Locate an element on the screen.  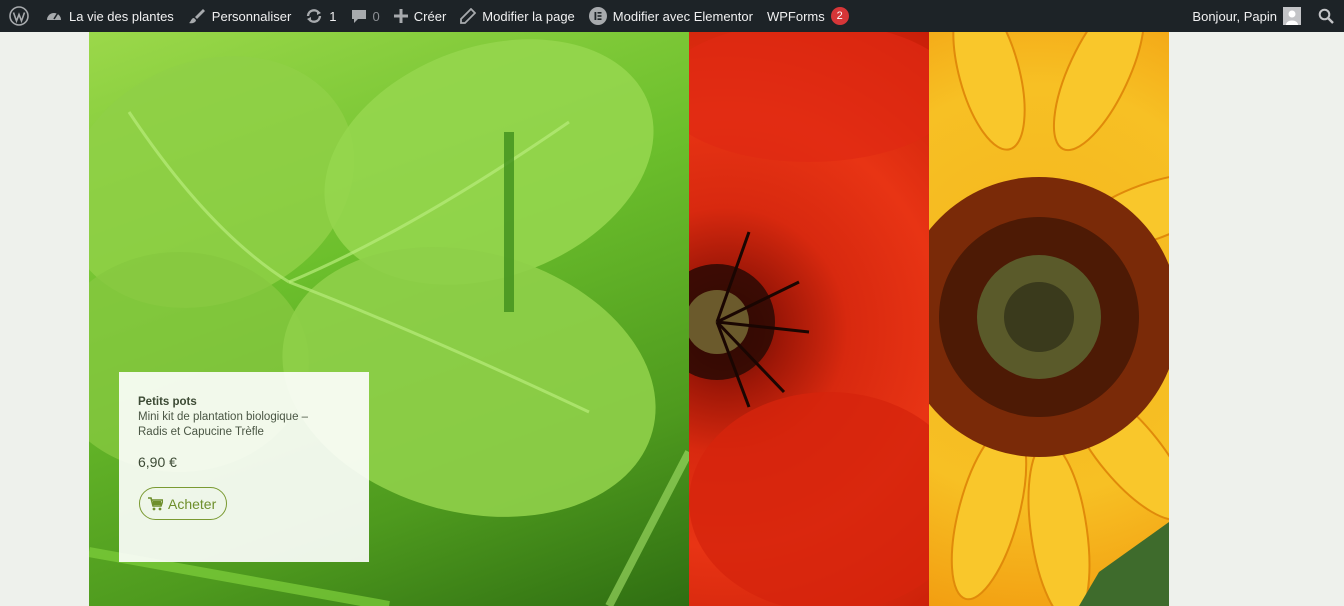
wpforms-notification-badge: 2 is located at coordinates (839, 16).